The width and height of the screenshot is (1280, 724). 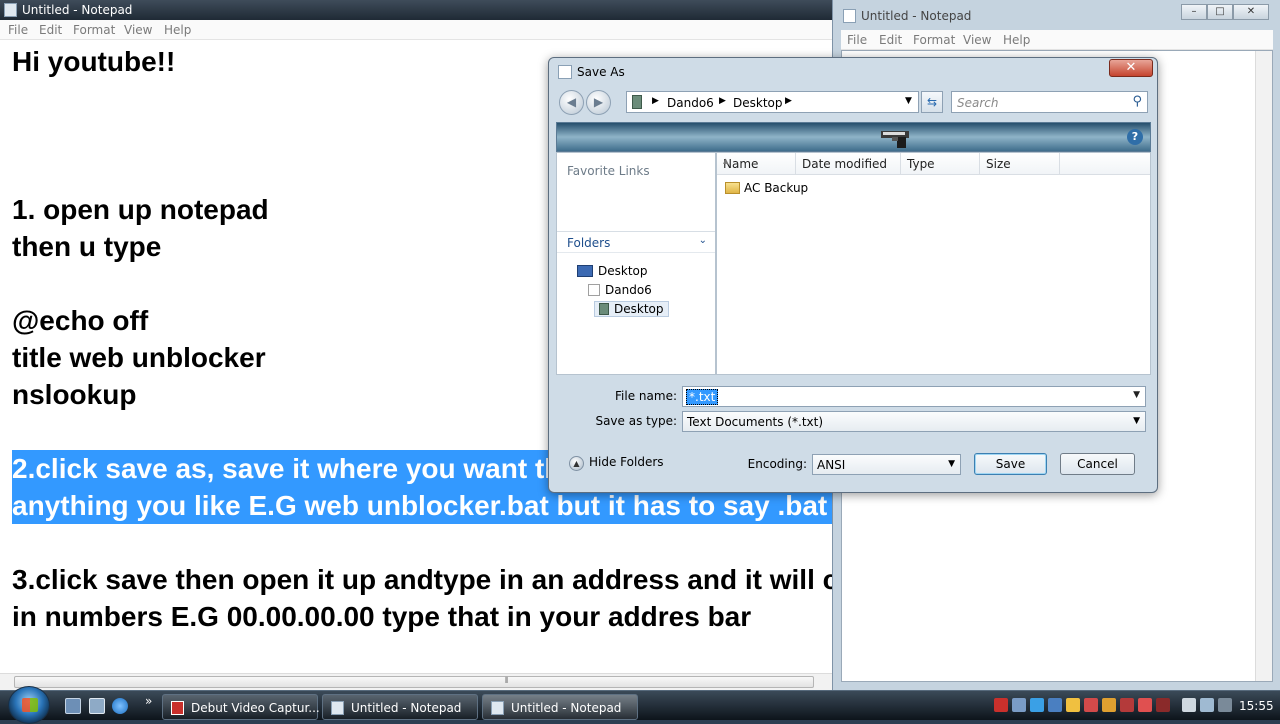 What do you see at coordinates (97, 706) in the screenshot?
I see `switch-windows-icon` at bounding box center [97, 706].